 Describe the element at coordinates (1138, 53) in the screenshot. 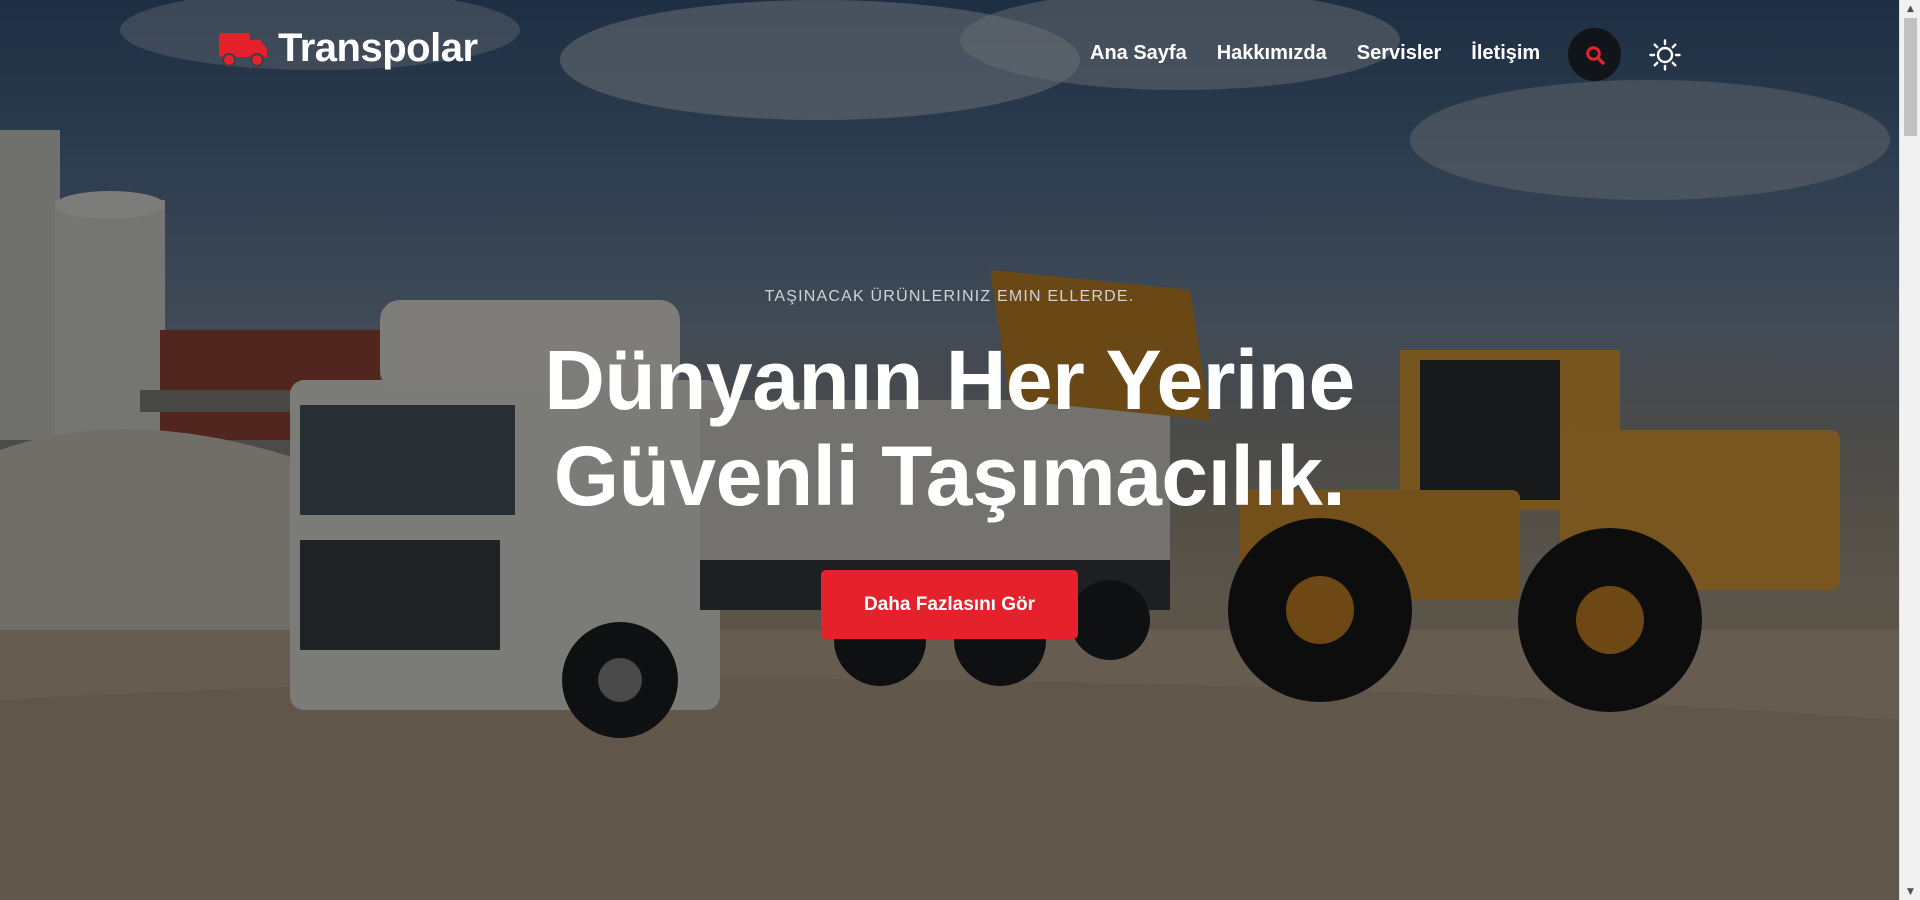

I see `nav-item-home: Ana Sayfa` at that location.